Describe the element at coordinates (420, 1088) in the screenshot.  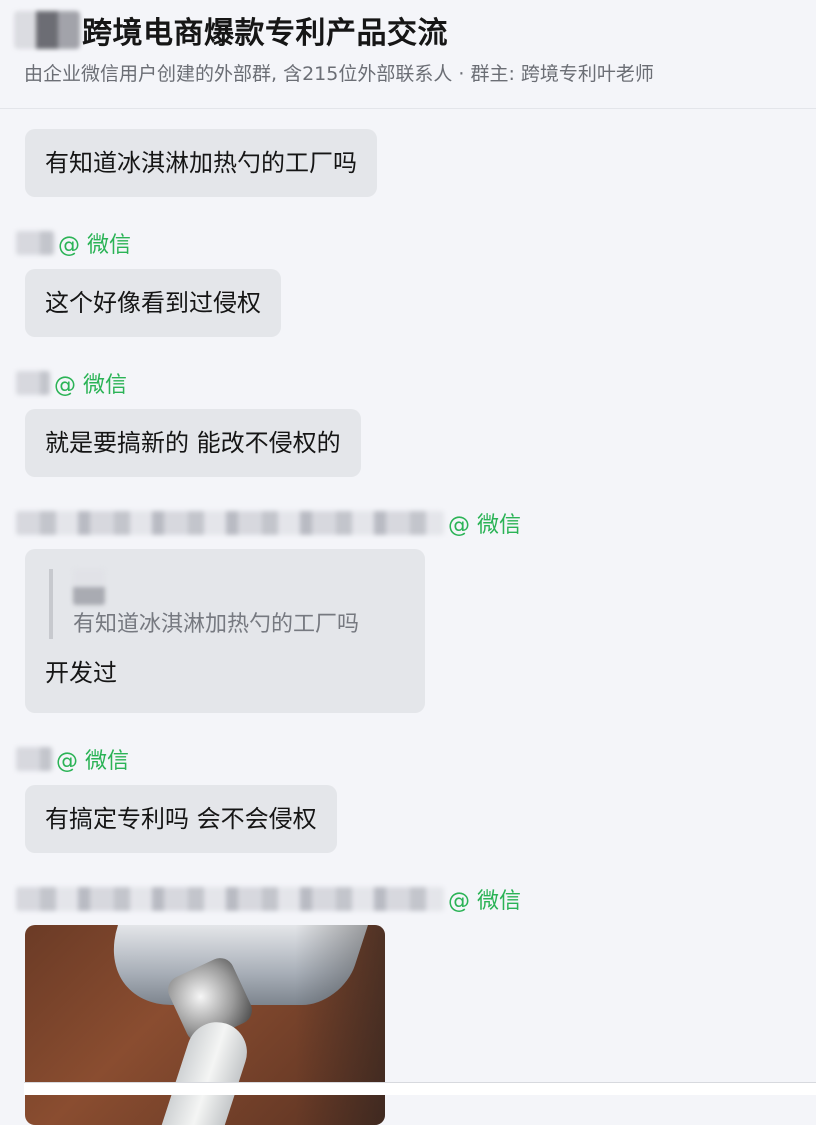
I see `input-bar-edge` at that location.